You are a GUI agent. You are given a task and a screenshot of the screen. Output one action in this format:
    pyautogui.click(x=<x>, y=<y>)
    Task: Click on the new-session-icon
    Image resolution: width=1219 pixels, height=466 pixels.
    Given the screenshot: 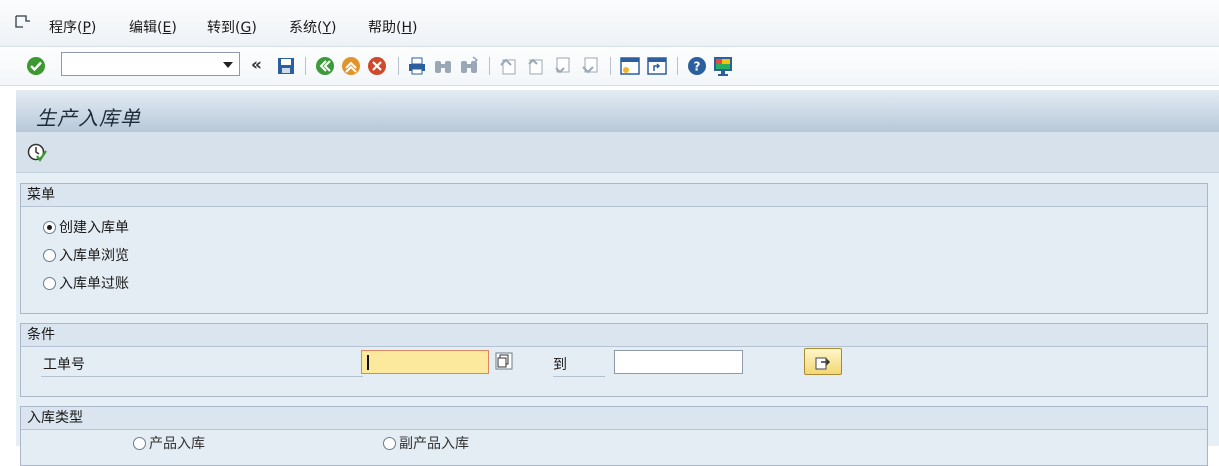 What is the action you would take?
    pyautogui.click(x=630, y=66)
    